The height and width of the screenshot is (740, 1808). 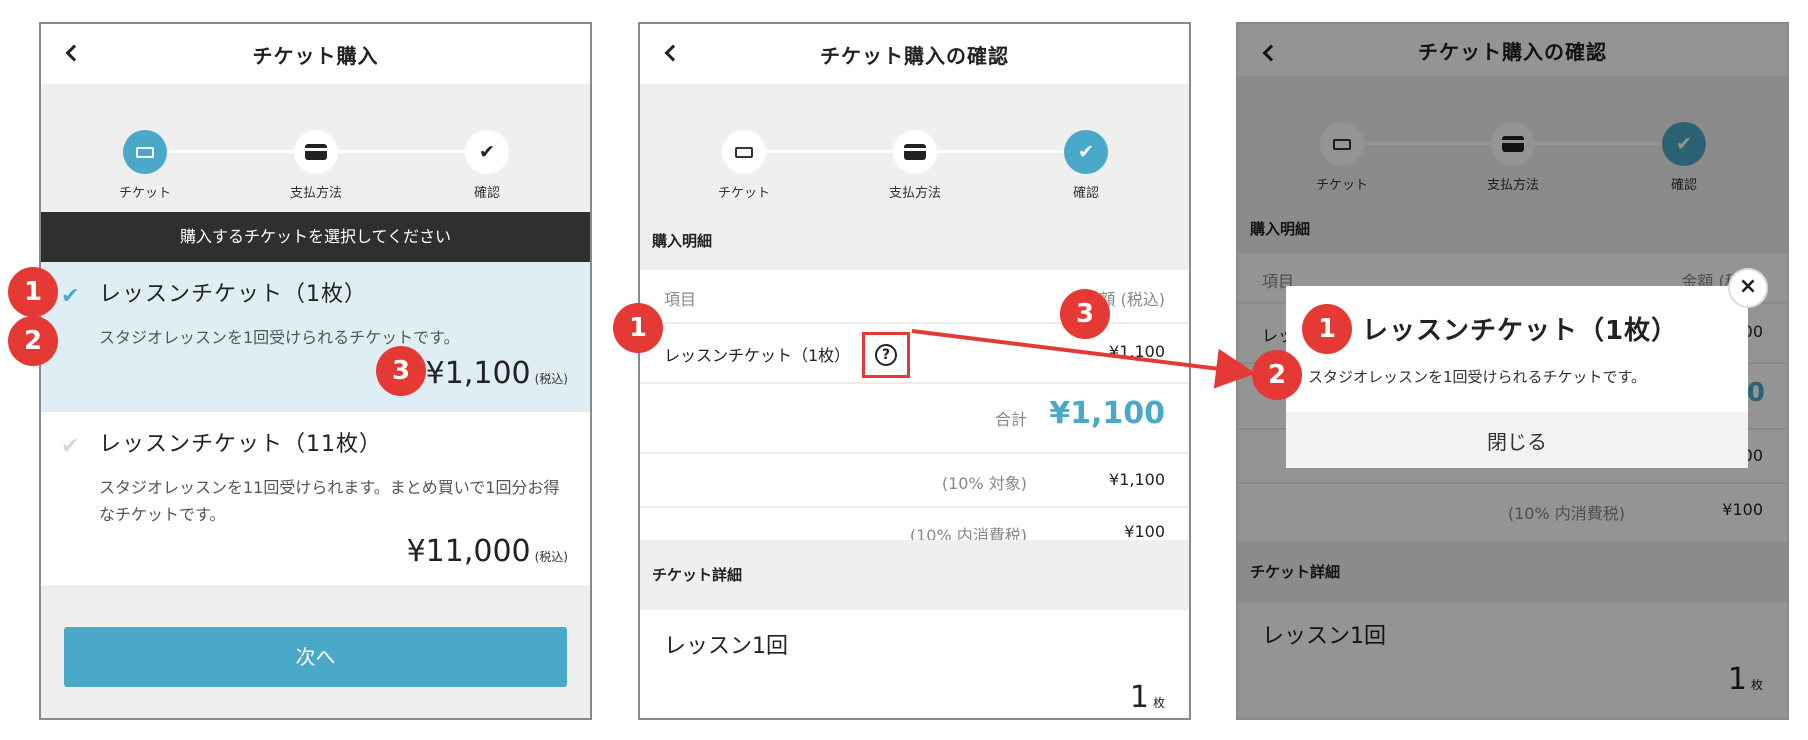 I want to click on next-button: 次へ, so click(x=315, y=657).